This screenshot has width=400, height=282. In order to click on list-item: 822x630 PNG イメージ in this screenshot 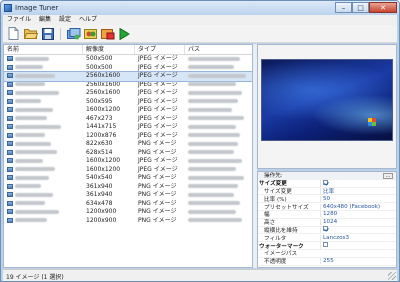, I will do `click(128, 144)`.